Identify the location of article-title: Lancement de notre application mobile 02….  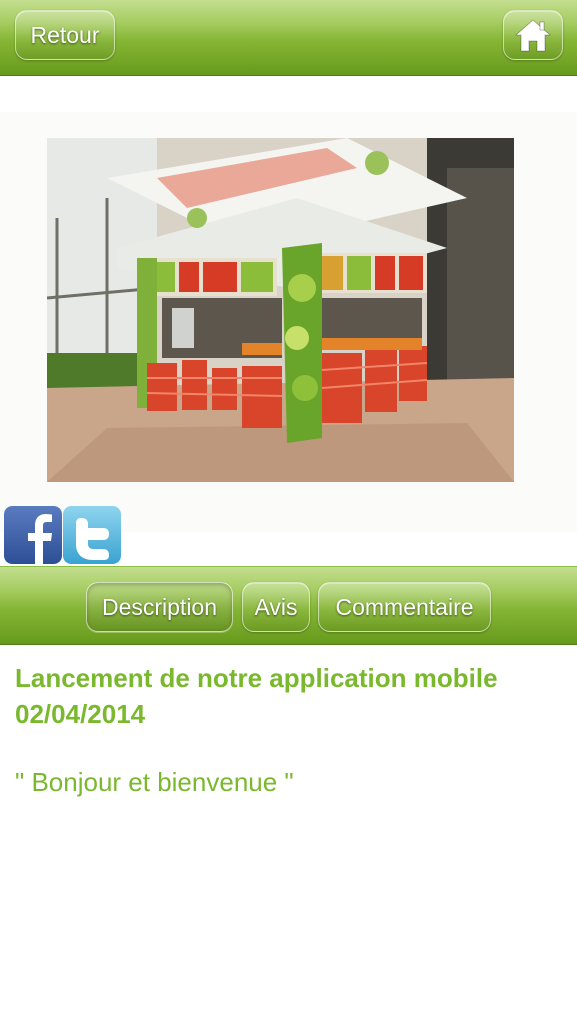
(290, 696).